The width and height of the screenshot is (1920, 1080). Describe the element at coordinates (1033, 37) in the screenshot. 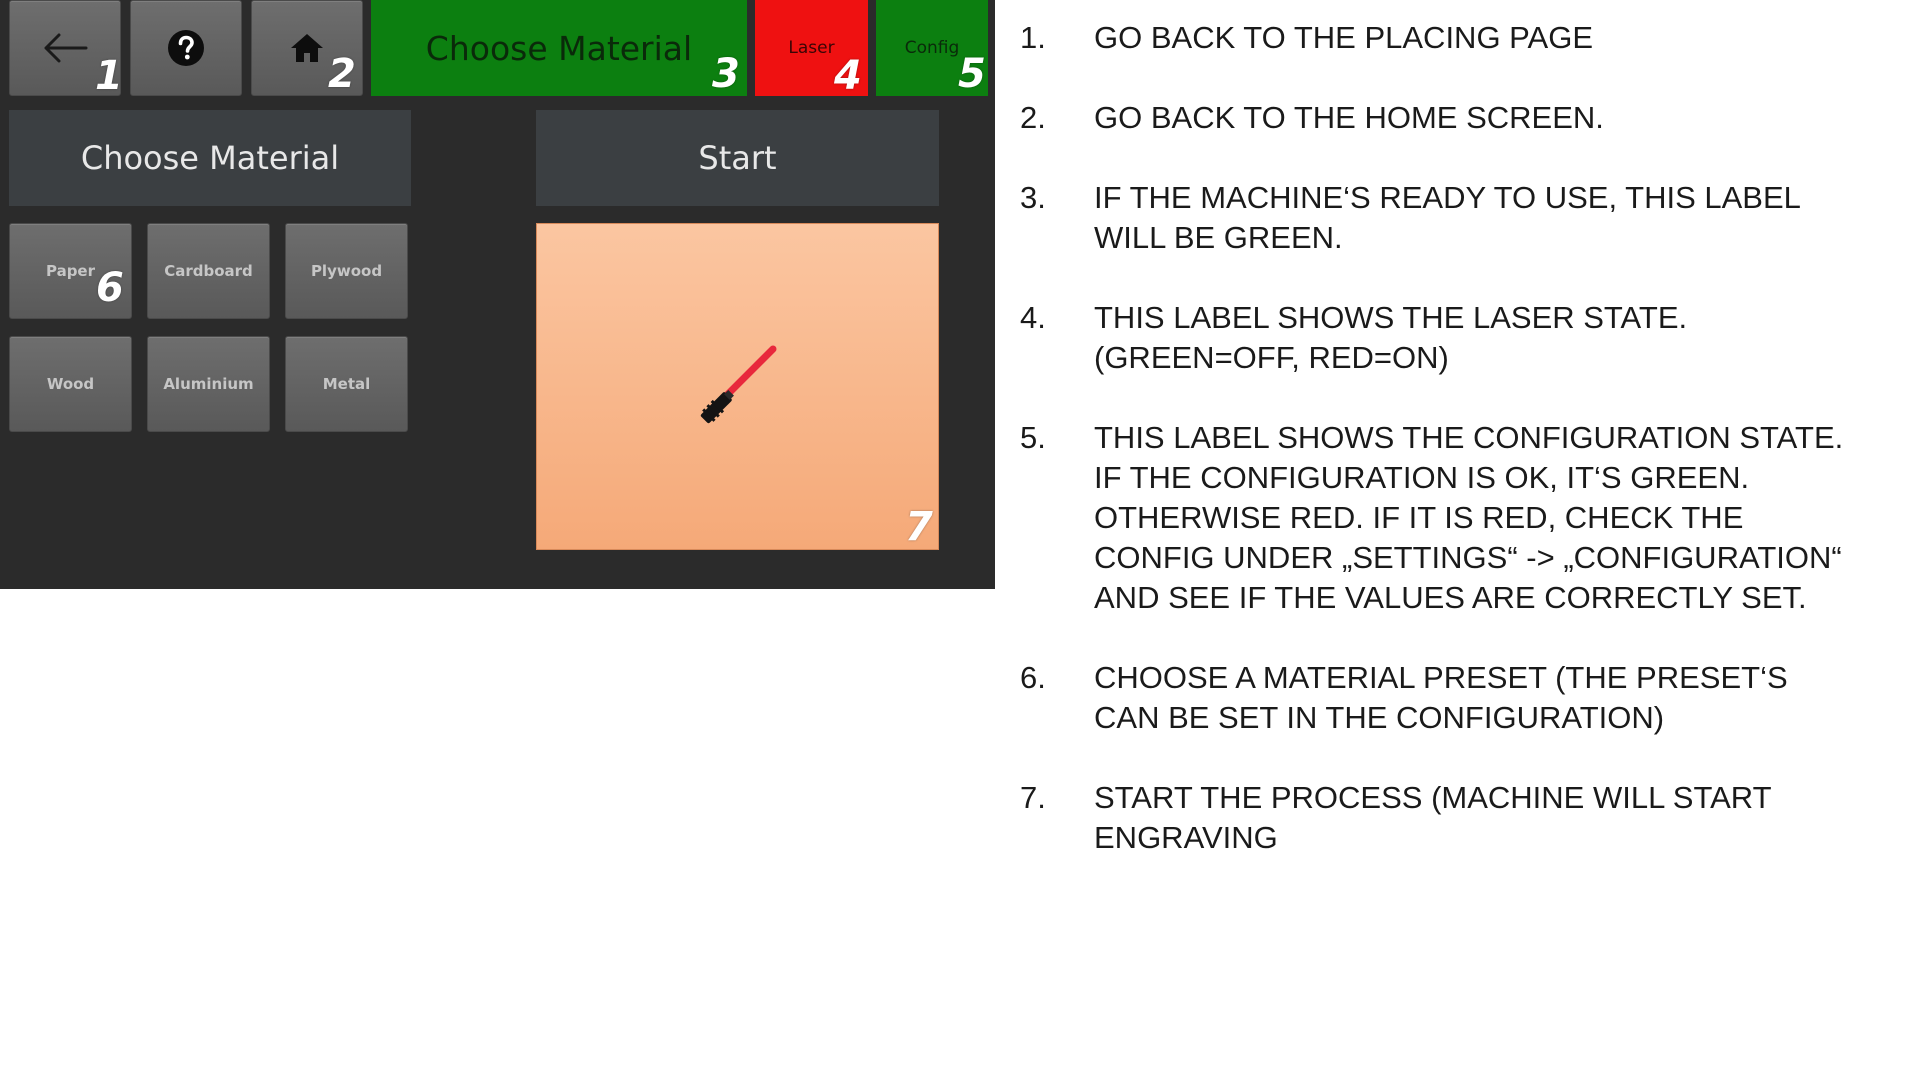

I see `instruction-number: 1.` at that location.